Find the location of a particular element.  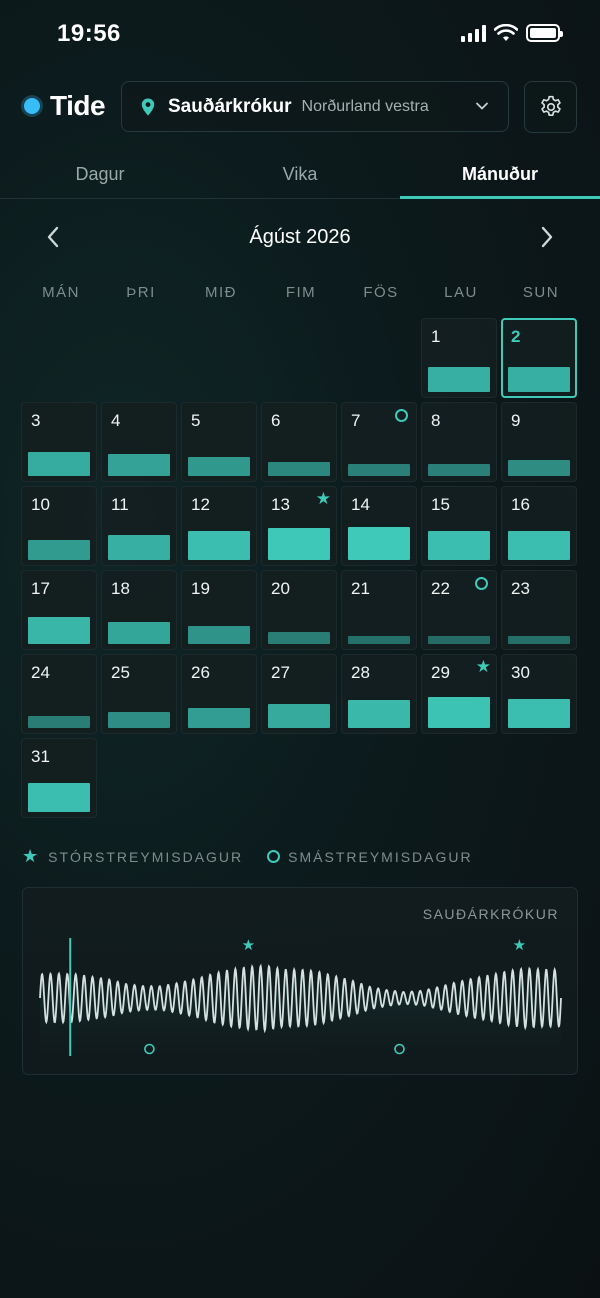

day-number: 22 is located at coordinates (440, 588).